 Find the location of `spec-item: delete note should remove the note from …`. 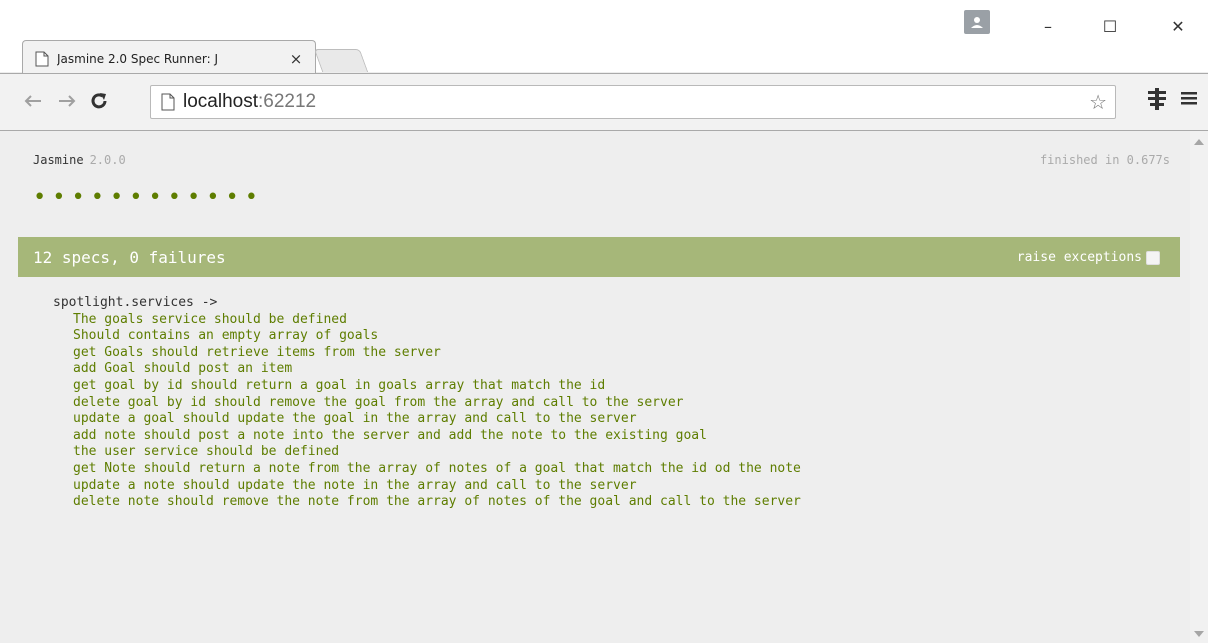

spec-item: delete note should remove the note from … is located at coordinates (427, 502).